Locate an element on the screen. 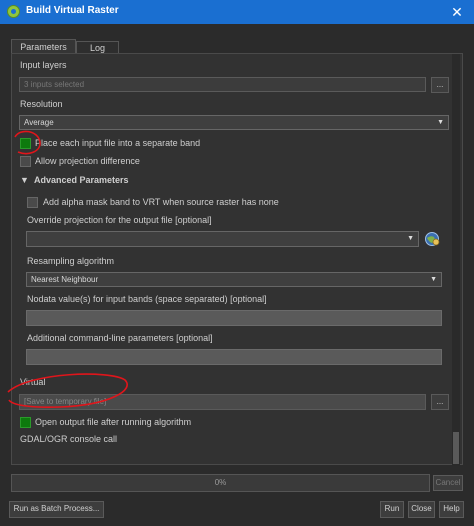 The image size is (474, 526). panel-scrollbar is located at coordinates (456, 260).